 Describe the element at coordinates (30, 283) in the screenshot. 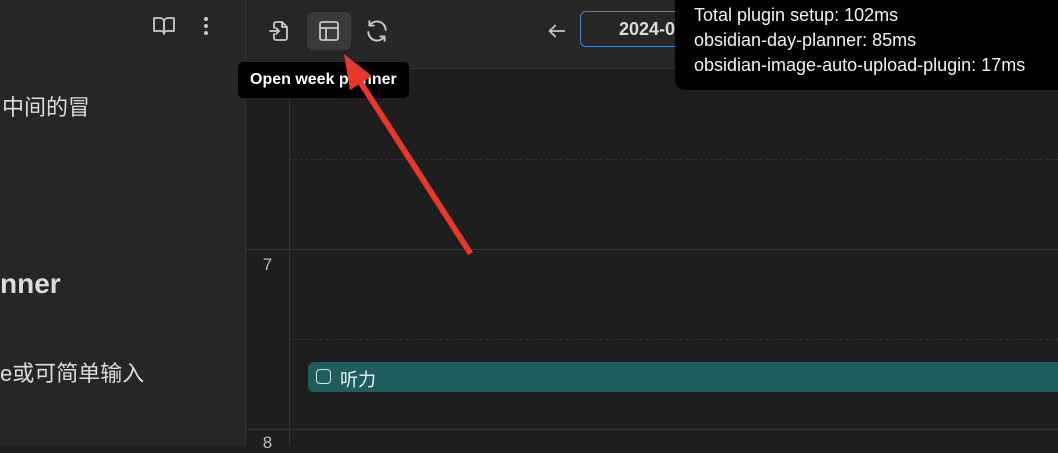

I see `note-heading: nner` at that location.